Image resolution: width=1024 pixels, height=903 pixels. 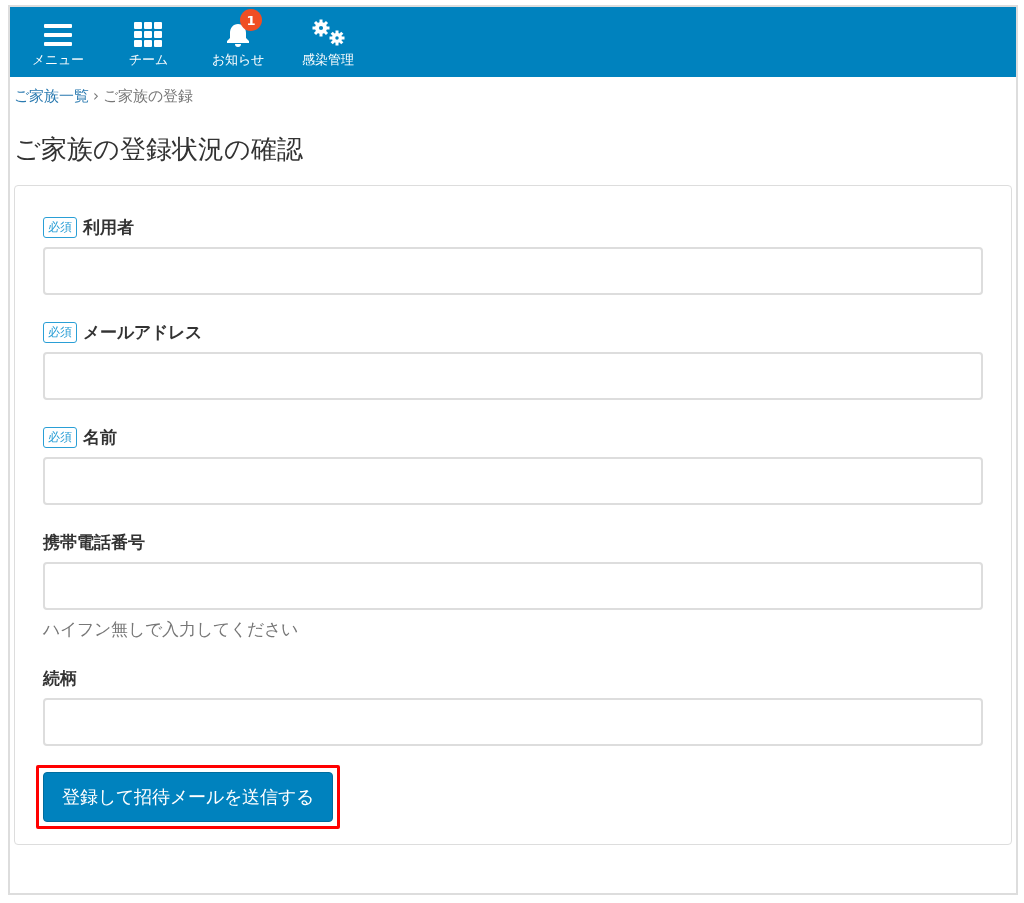 What do you see at coordinates (51, 96) in the screenshot?
I see `breadcrumb-link: ご家族一覧` at bounding box center [51, 96].